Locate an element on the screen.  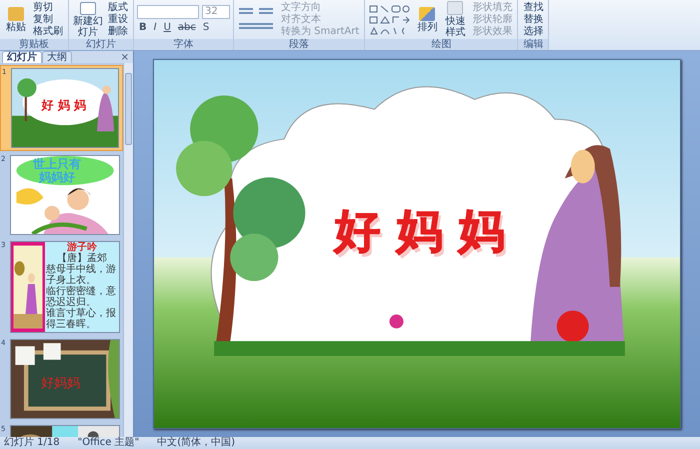
new-slide-button: 新建幻灯片 is located at coordinates (88, 20).